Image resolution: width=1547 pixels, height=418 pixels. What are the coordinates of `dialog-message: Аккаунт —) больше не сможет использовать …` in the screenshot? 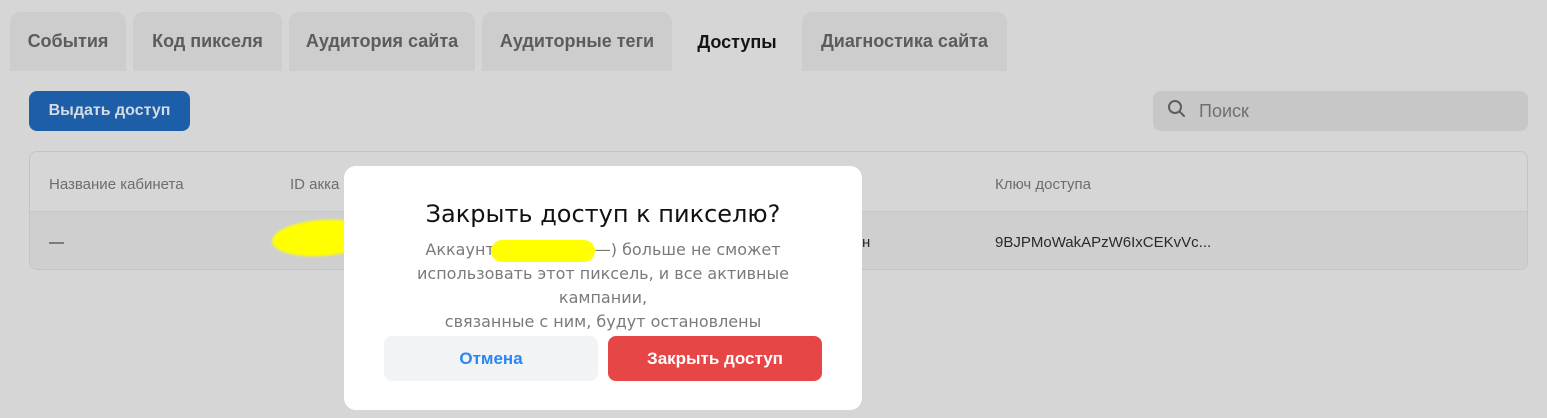 It's located at (603, 286).